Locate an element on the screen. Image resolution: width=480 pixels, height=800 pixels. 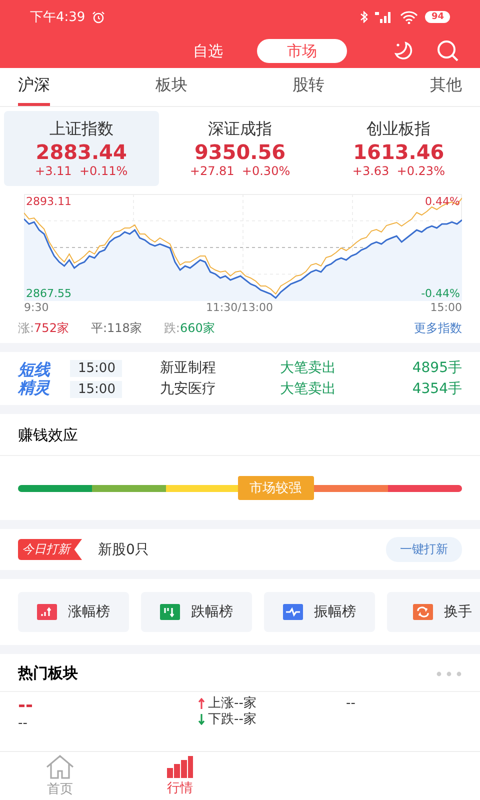
time-label: 15:00 is located at coordinates (446, 307).